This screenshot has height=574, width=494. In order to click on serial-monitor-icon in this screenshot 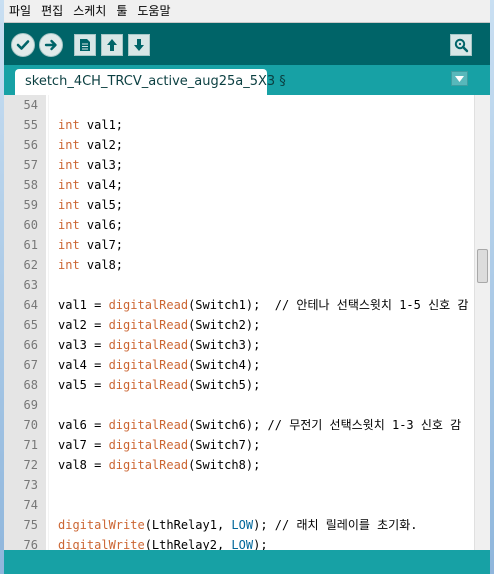, I will do `click(461, 45)`.